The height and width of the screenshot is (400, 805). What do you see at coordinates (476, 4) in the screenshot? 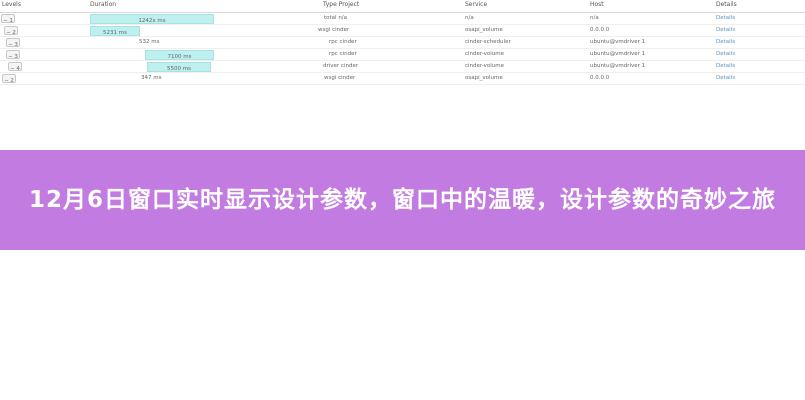
I see `header-service: Service` at bounding box center [476, 4].